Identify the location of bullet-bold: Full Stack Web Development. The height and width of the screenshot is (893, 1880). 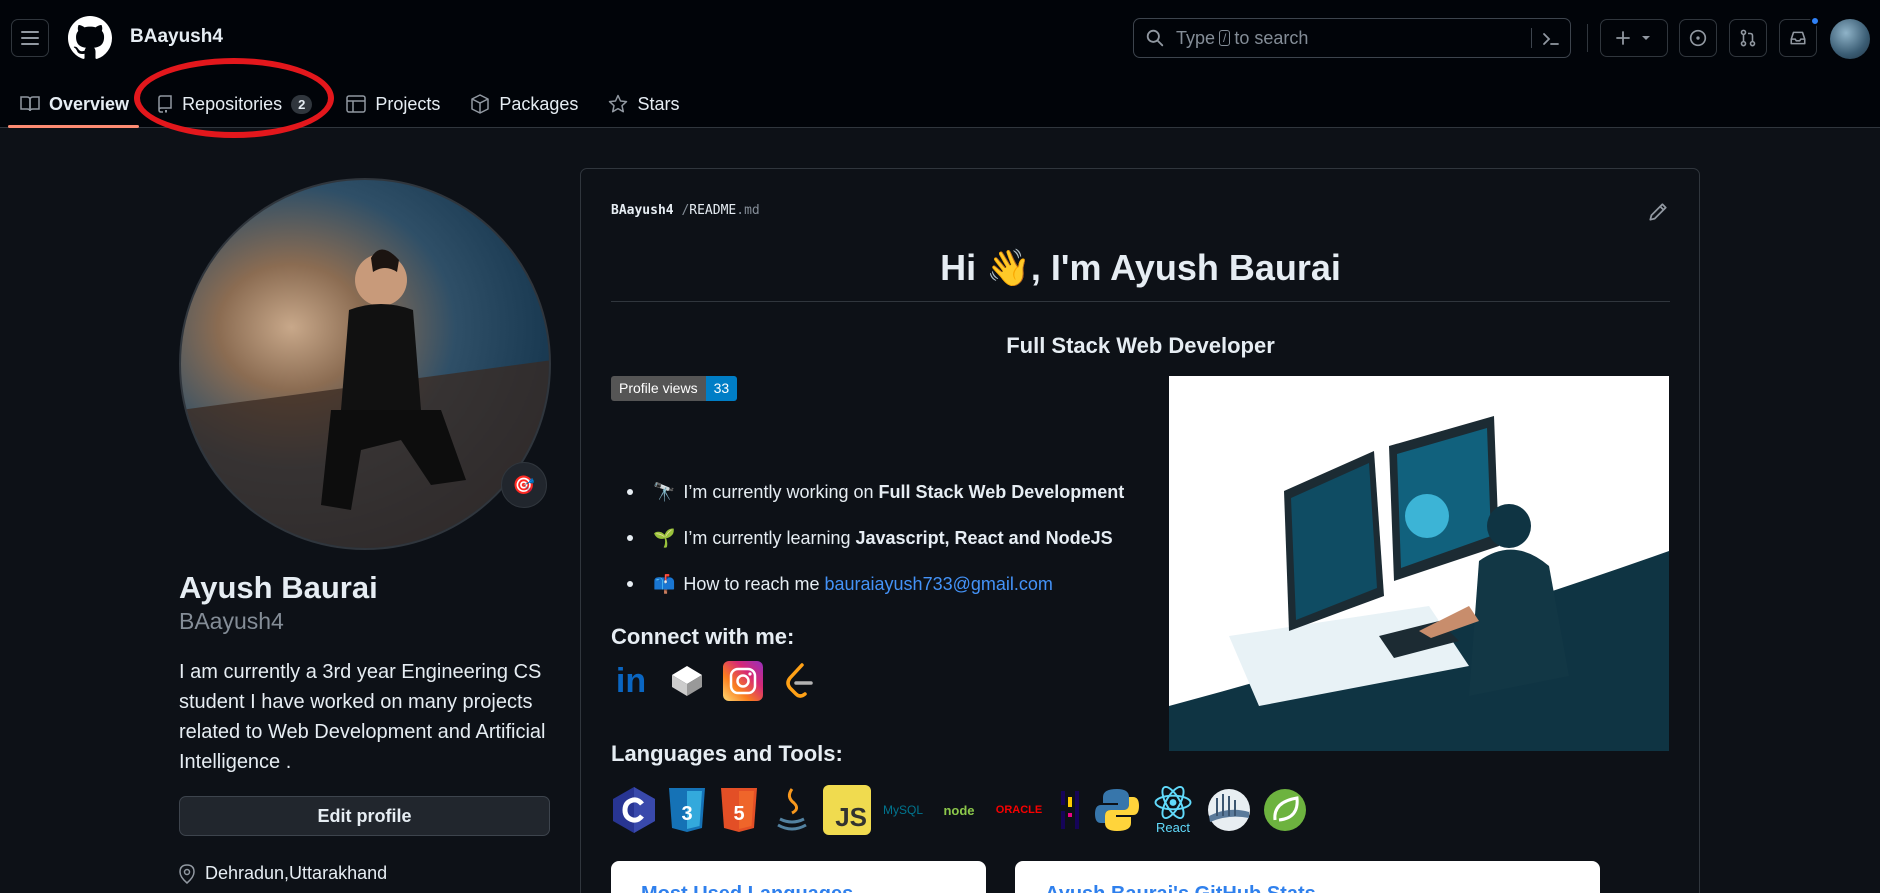
(1001, 491).